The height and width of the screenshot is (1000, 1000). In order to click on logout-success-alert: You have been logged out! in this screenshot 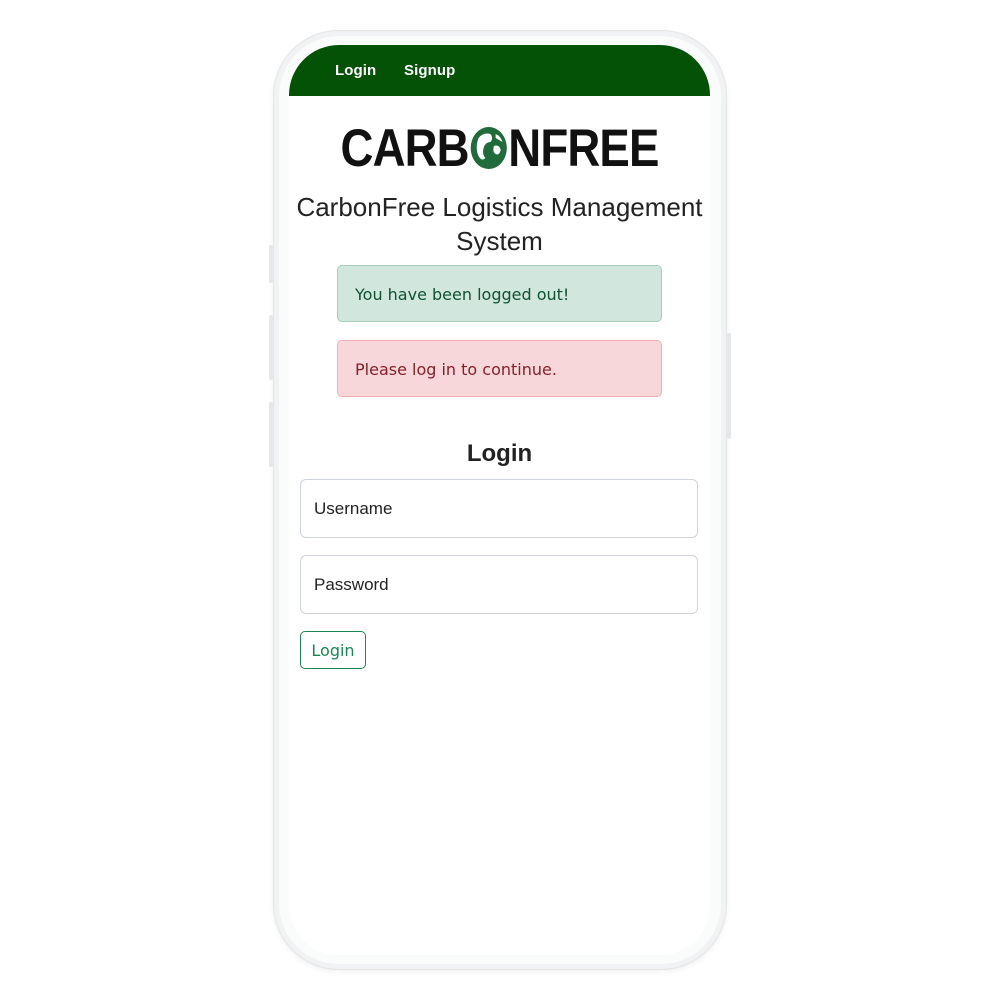, I will do `click(499, 293)`.